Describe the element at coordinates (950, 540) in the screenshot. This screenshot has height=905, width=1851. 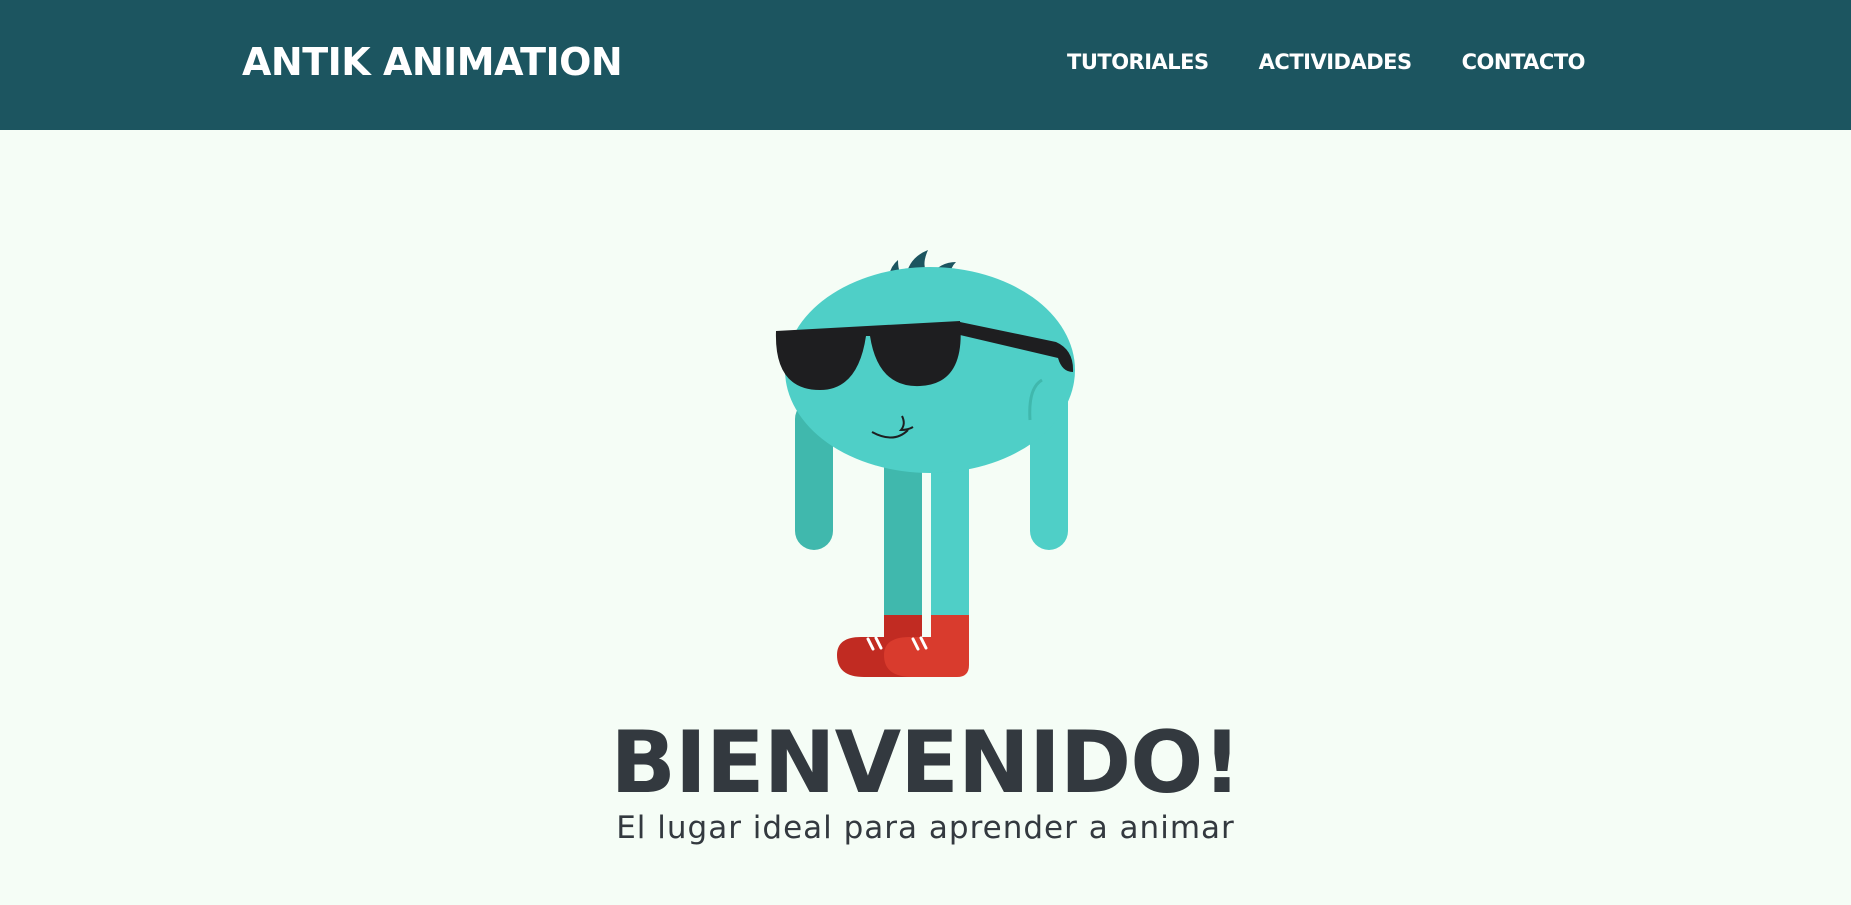
I see `mascot-right-leg` at that location.